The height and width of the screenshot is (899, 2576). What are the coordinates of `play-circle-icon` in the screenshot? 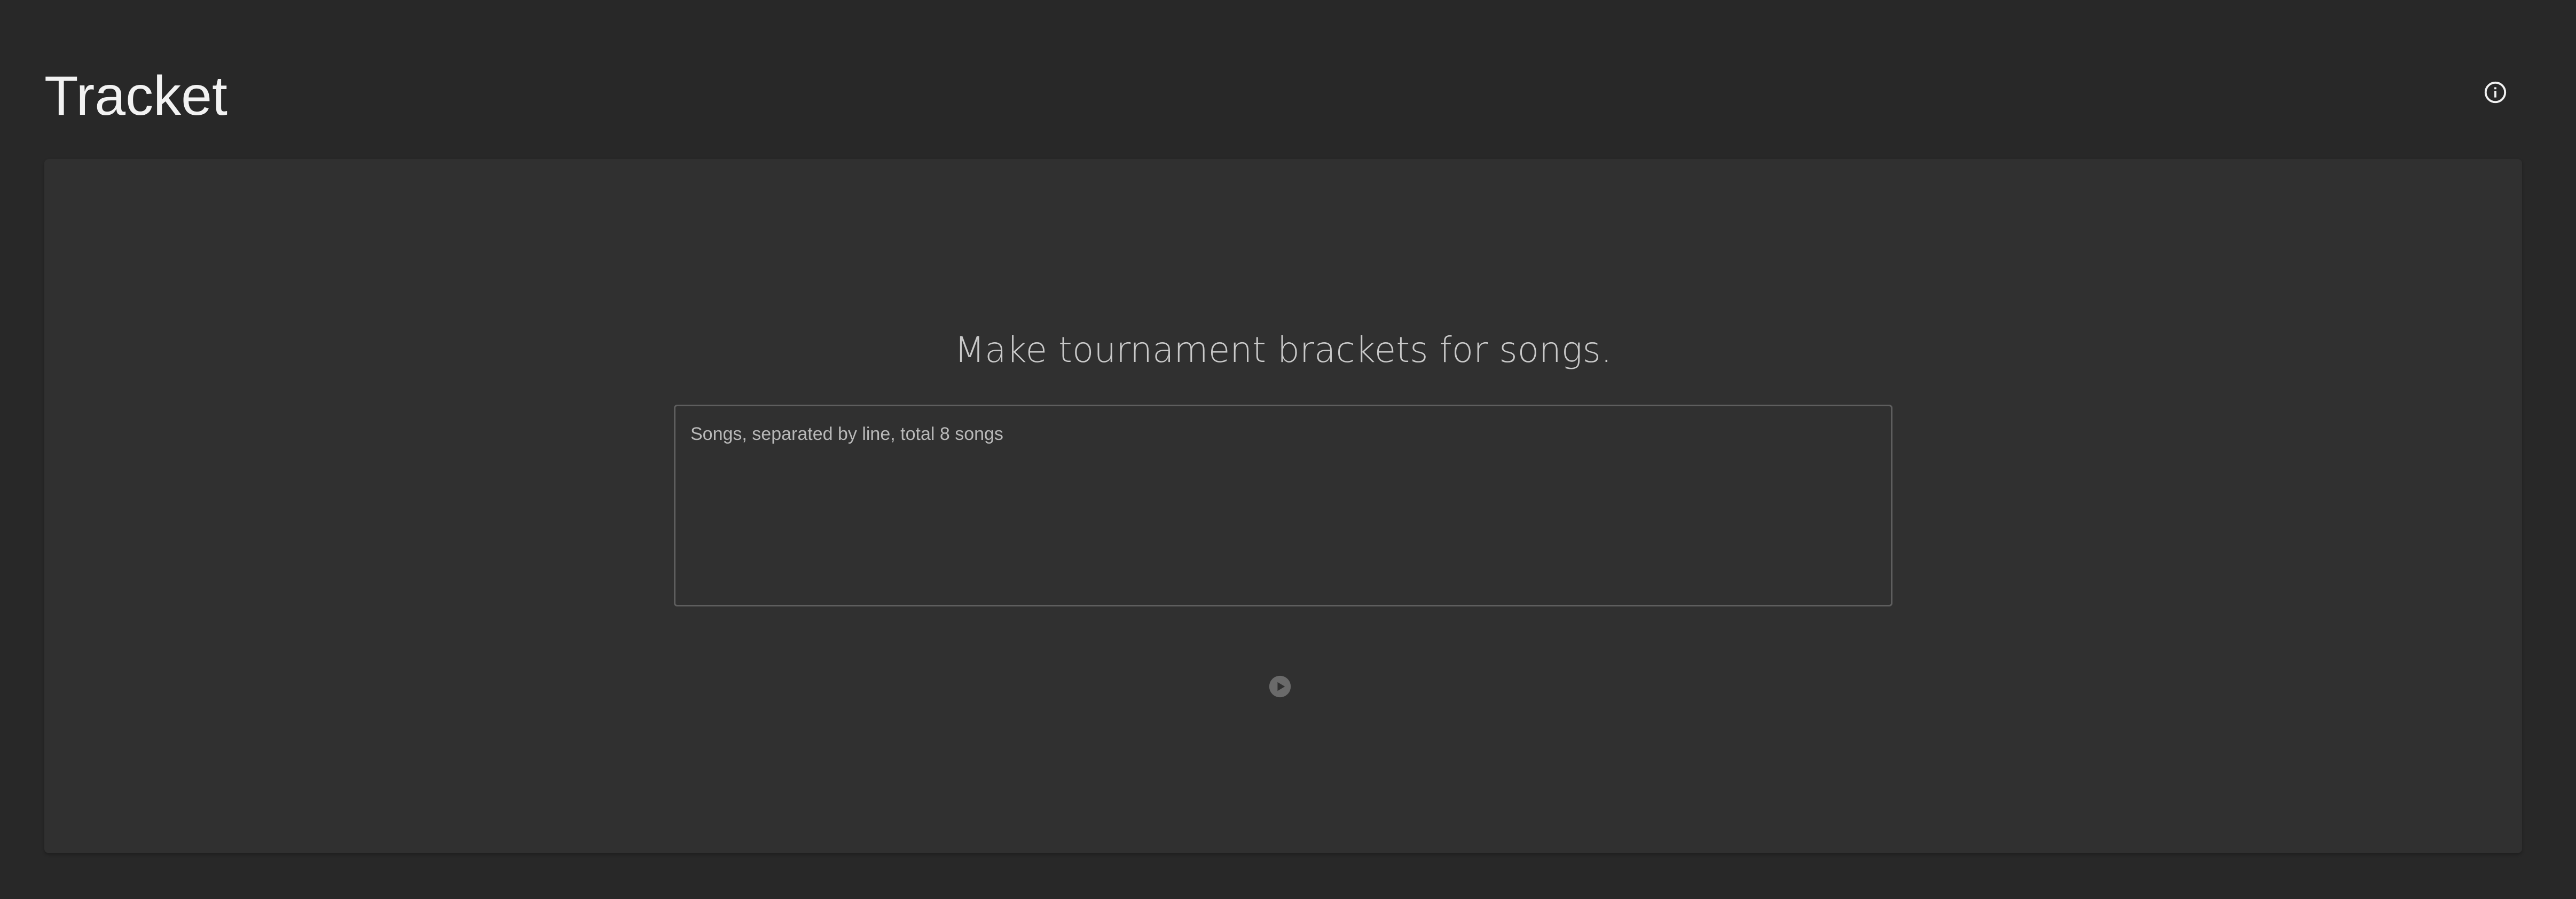 It's located at (1280, 686).